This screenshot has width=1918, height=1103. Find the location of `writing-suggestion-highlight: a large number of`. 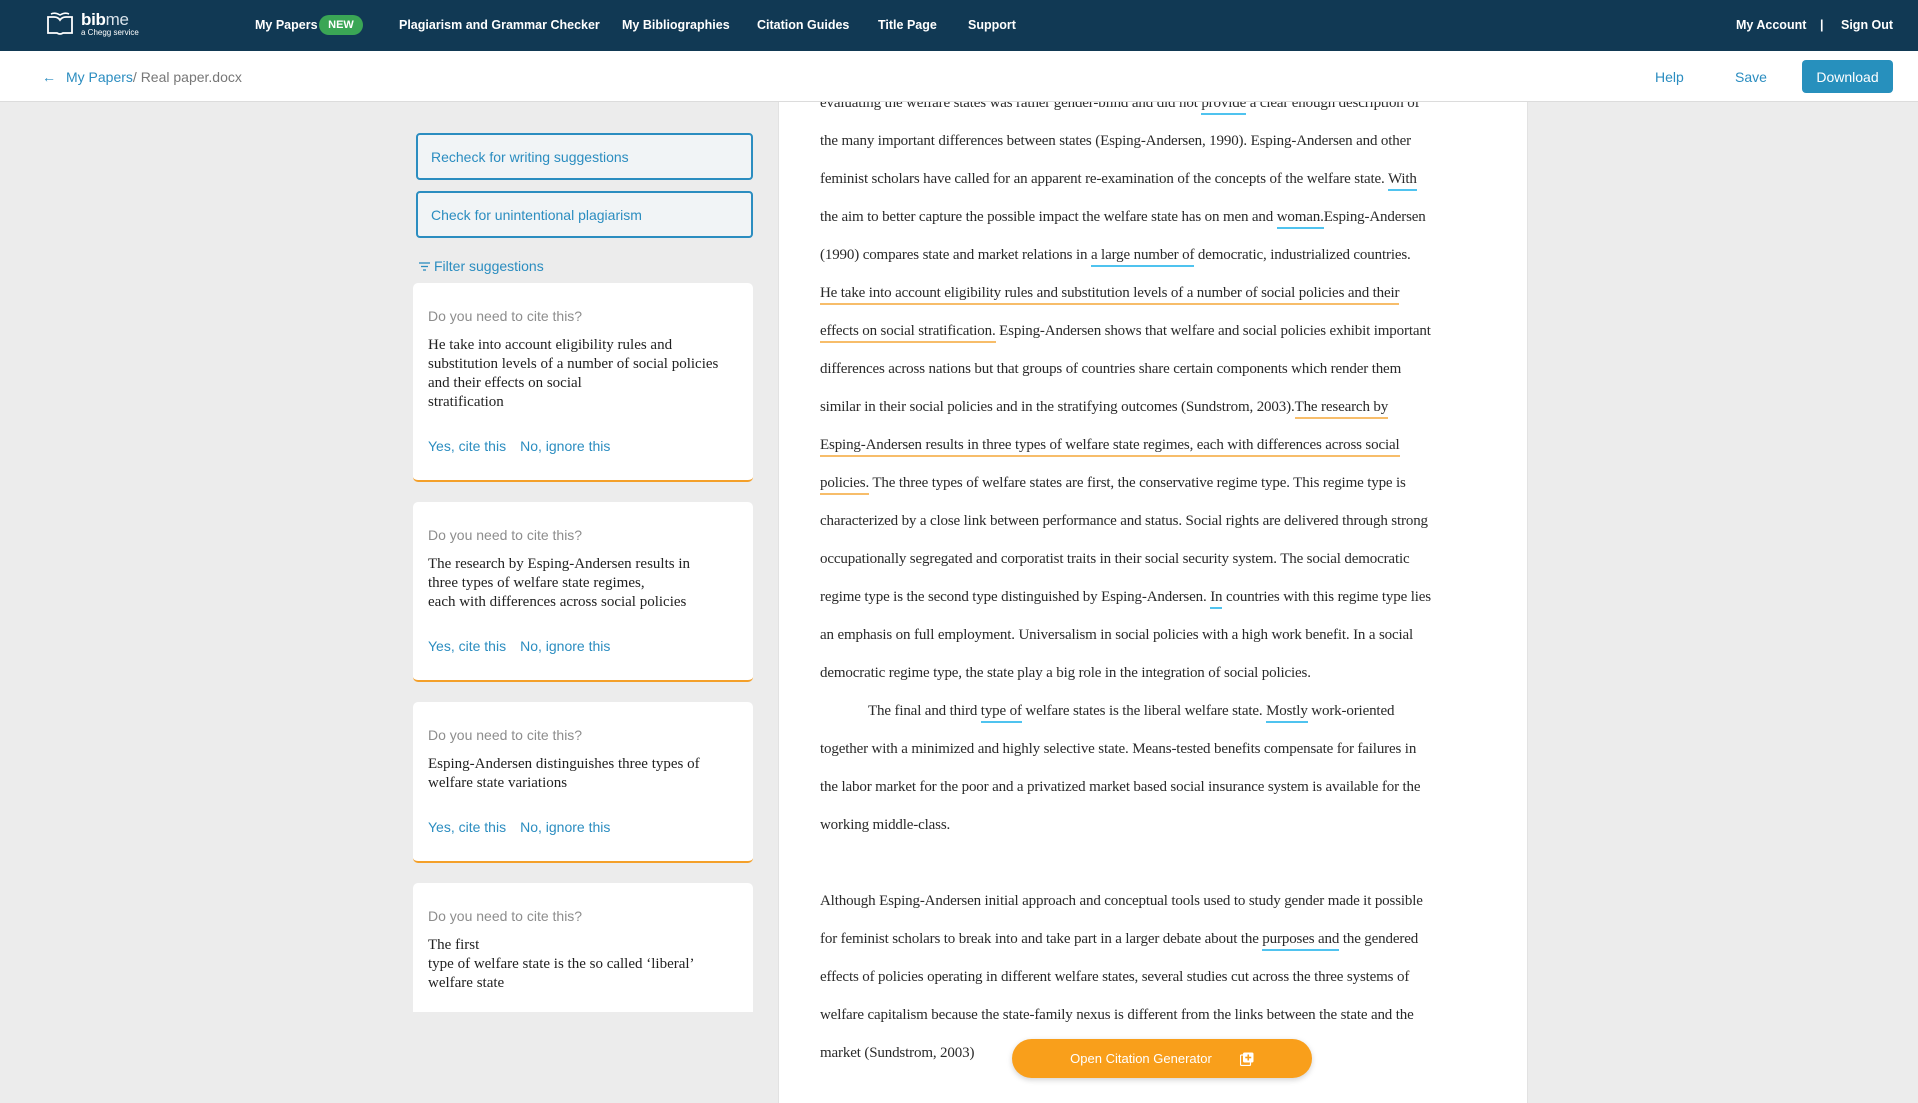

writing-suggestion-highlight: a large number of is located at coordinates (1142, 257).